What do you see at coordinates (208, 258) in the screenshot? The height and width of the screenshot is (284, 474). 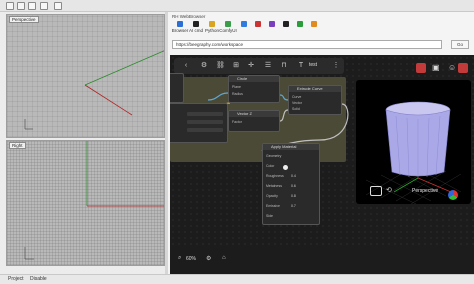 I see `settings-icon: ⚙` at bounding box center [208, 258].